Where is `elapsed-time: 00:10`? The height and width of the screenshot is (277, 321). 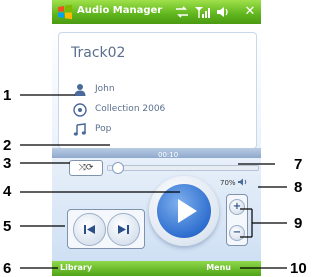
elapsed-time: 00:10 is located at coordinates (168, 155).